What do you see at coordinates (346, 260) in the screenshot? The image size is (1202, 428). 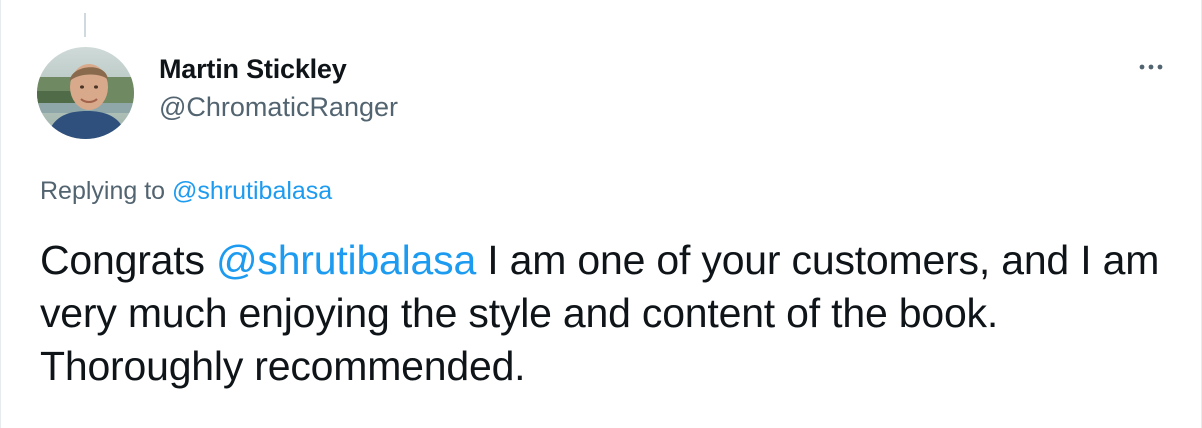 I see `tweet-mention-link: @shrutibalasa` at bounding box center [346, 260].